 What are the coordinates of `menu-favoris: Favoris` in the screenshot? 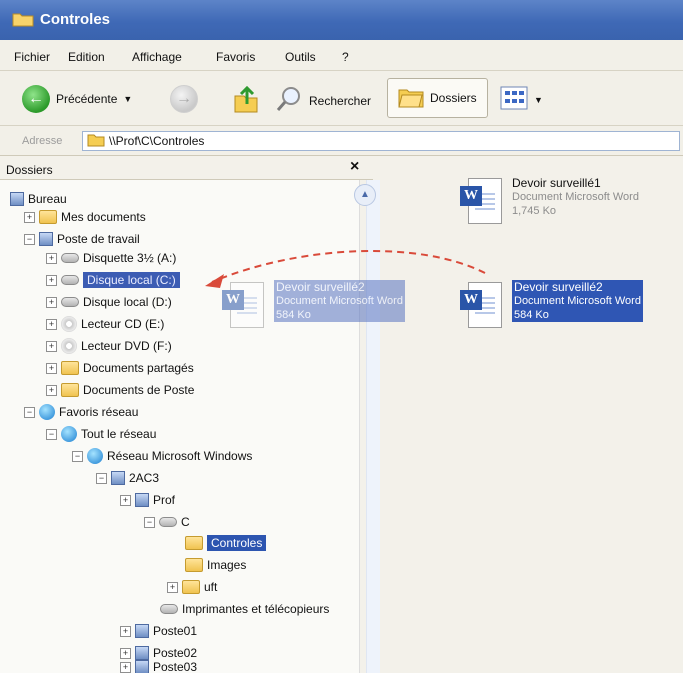 It's located at (235, 57).